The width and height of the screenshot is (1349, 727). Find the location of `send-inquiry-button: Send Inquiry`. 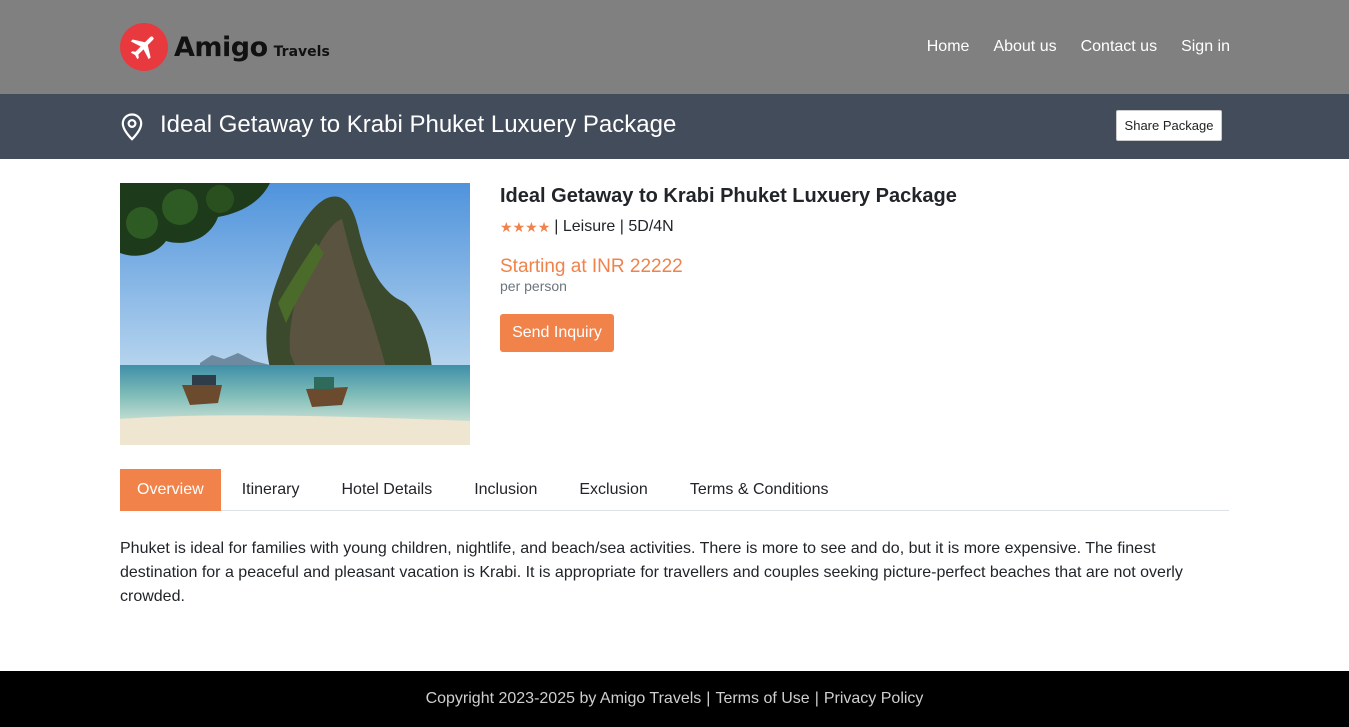

send-inquiry-button: Send Inquiry is located at coordinates (557, 333).